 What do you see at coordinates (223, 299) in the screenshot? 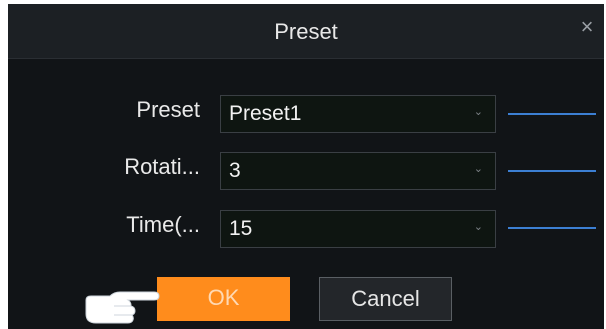
I see `ok-button: OK` at bounding box center [223, 299].